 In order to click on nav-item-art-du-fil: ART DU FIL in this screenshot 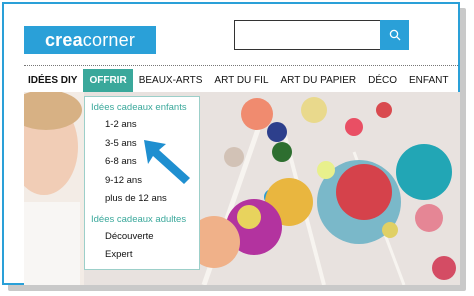, I will do `click(241, 80)`.